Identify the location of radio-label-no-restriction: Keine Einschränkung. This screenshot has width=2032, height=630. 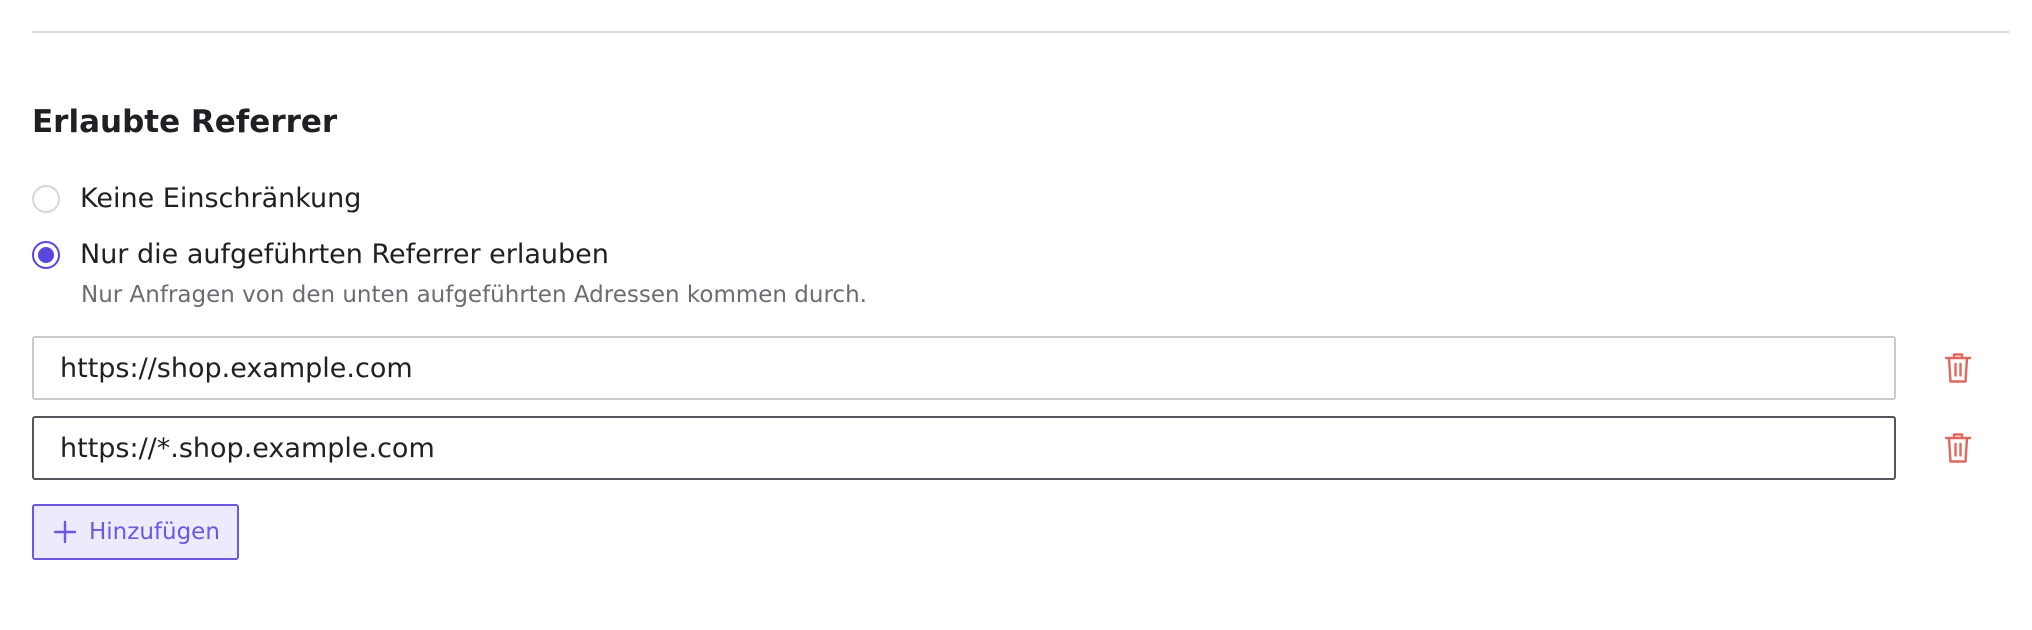
(221, 198).